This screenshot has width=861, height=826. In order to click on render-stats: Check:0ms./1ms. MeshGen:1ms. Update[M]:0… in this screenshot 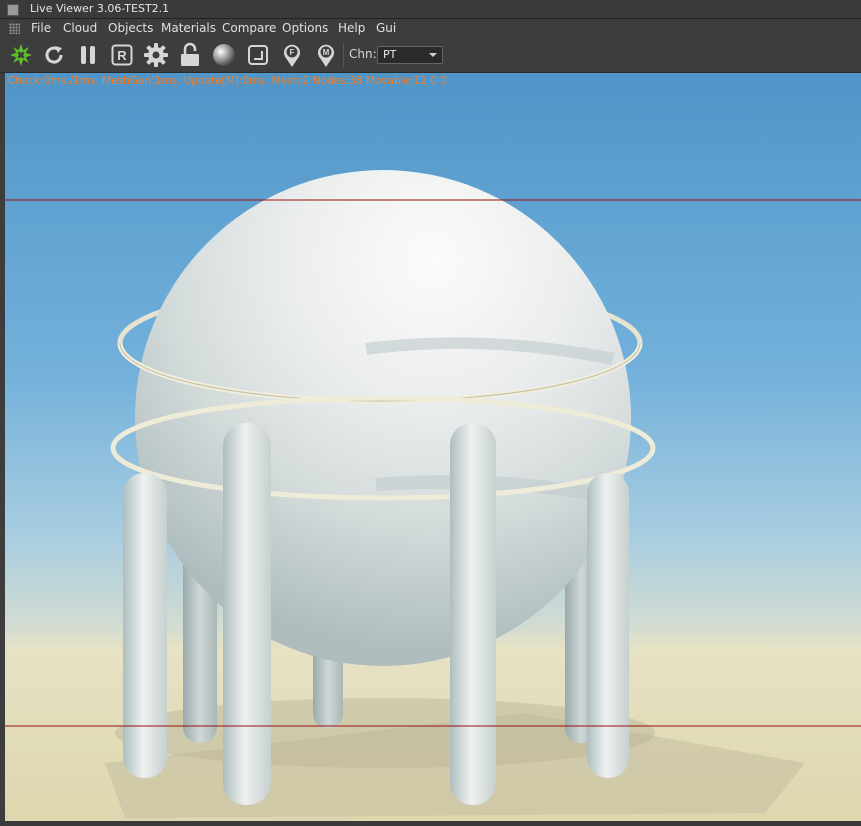, I will do `click(227, 81)`.